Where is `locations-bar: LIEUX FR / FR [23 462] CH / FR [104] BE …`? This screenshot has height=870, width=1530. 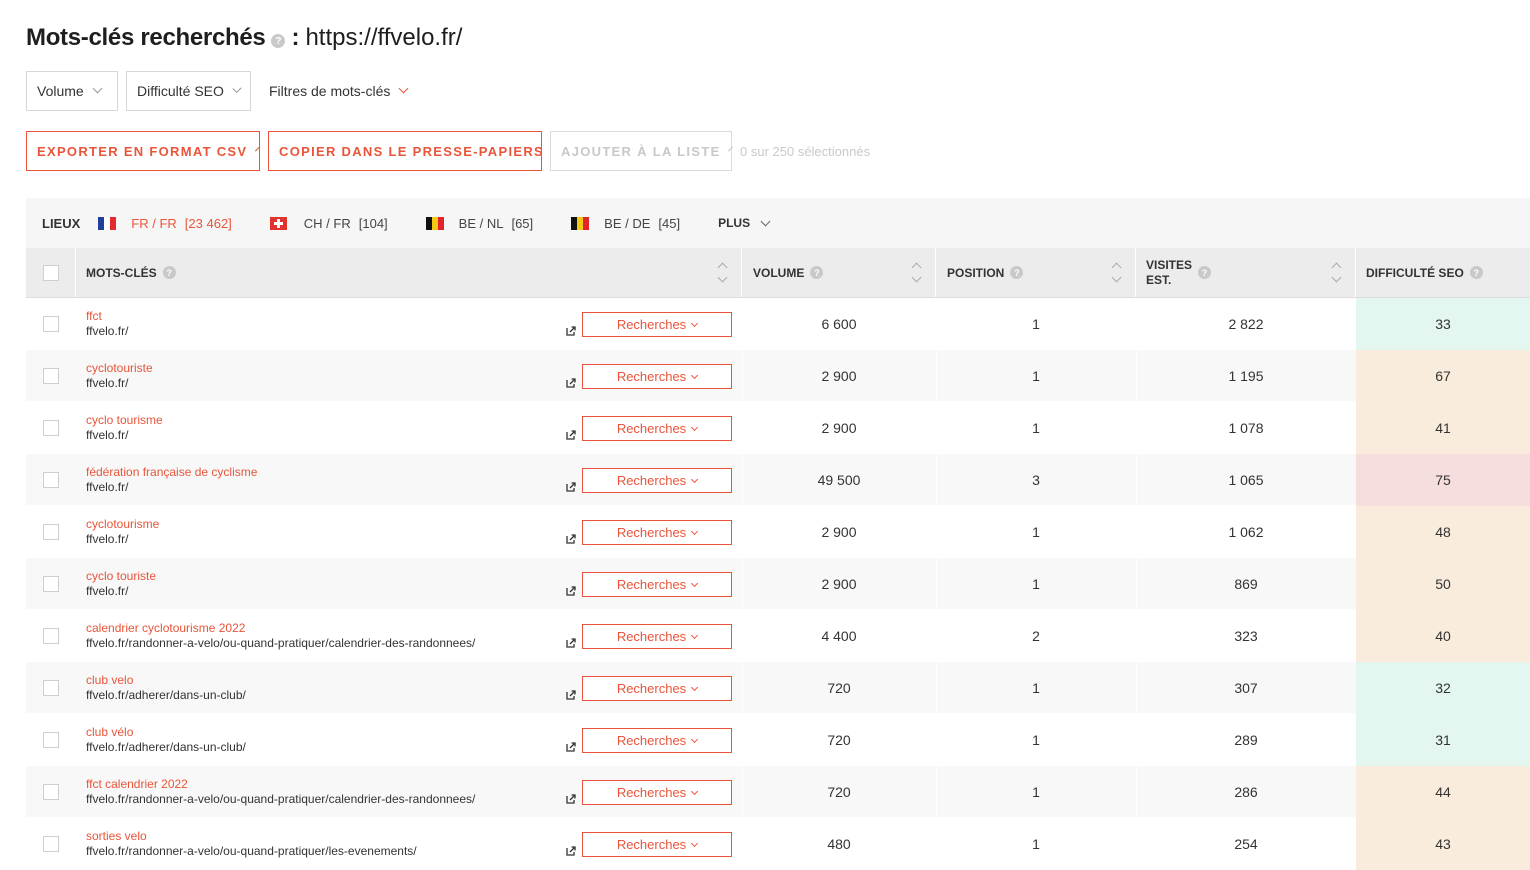 locations-bar: LIEUX FR / FR [23 462] CH / FR [104] BE … is located at coordinates (778, 223).